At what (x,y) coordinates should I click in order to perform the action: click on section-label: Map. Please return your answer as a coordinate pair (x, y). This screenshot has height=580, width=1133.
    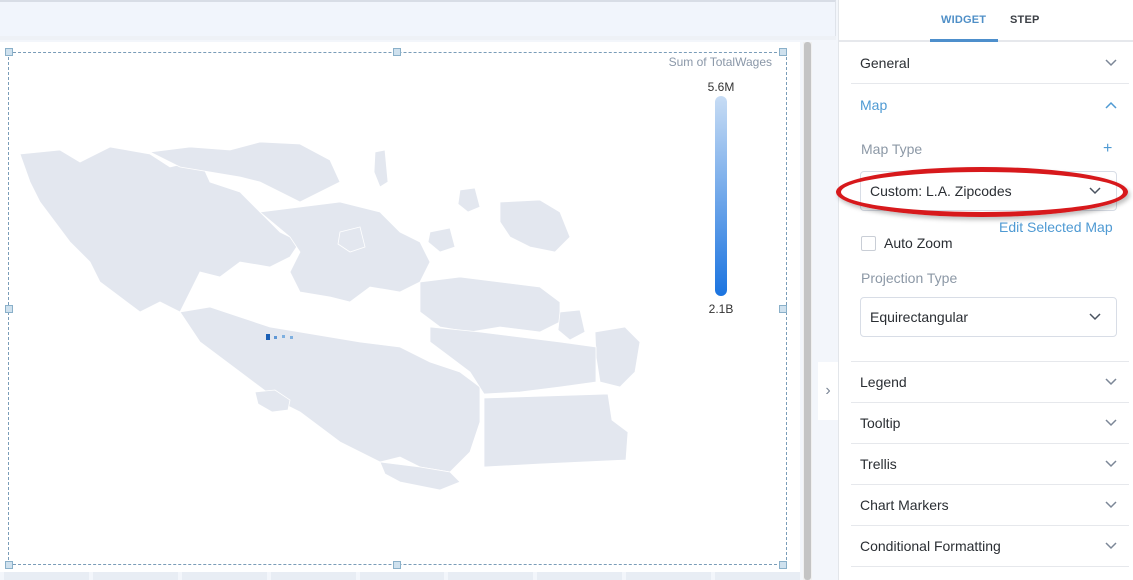
    Looking at the image, I should click on (874, 104).